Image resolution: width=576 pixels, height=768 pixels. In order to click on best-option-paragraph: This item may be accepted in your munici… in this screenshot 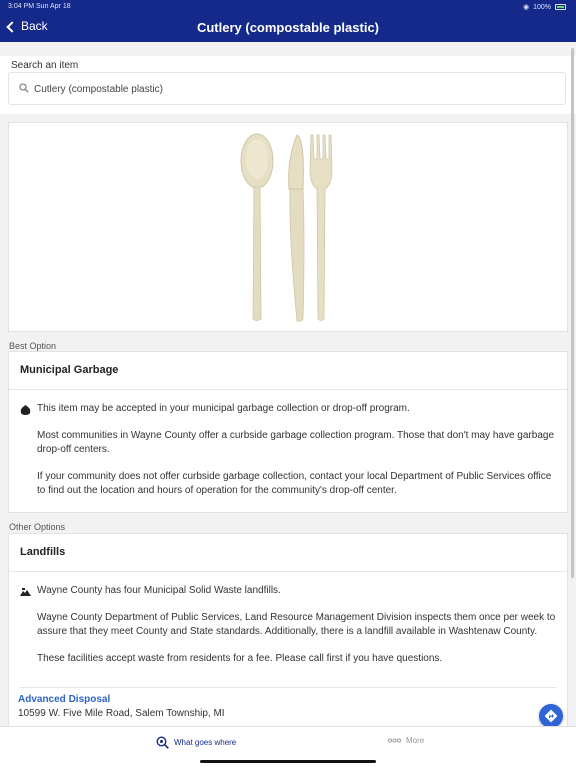, I will do `click(223, 408)`.